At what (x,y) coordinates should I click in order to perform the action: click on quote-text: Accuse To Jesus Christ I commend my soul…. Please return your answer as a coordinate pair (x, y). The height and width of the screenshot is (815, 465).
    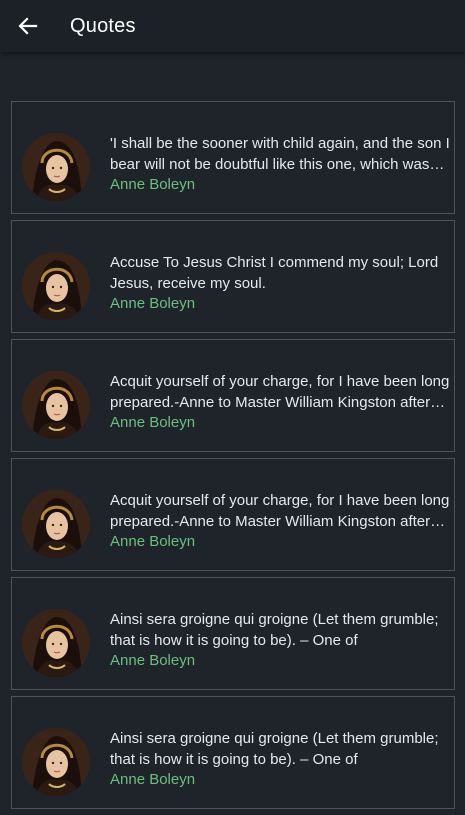
    Looking at the image, I should click on (274, 273).